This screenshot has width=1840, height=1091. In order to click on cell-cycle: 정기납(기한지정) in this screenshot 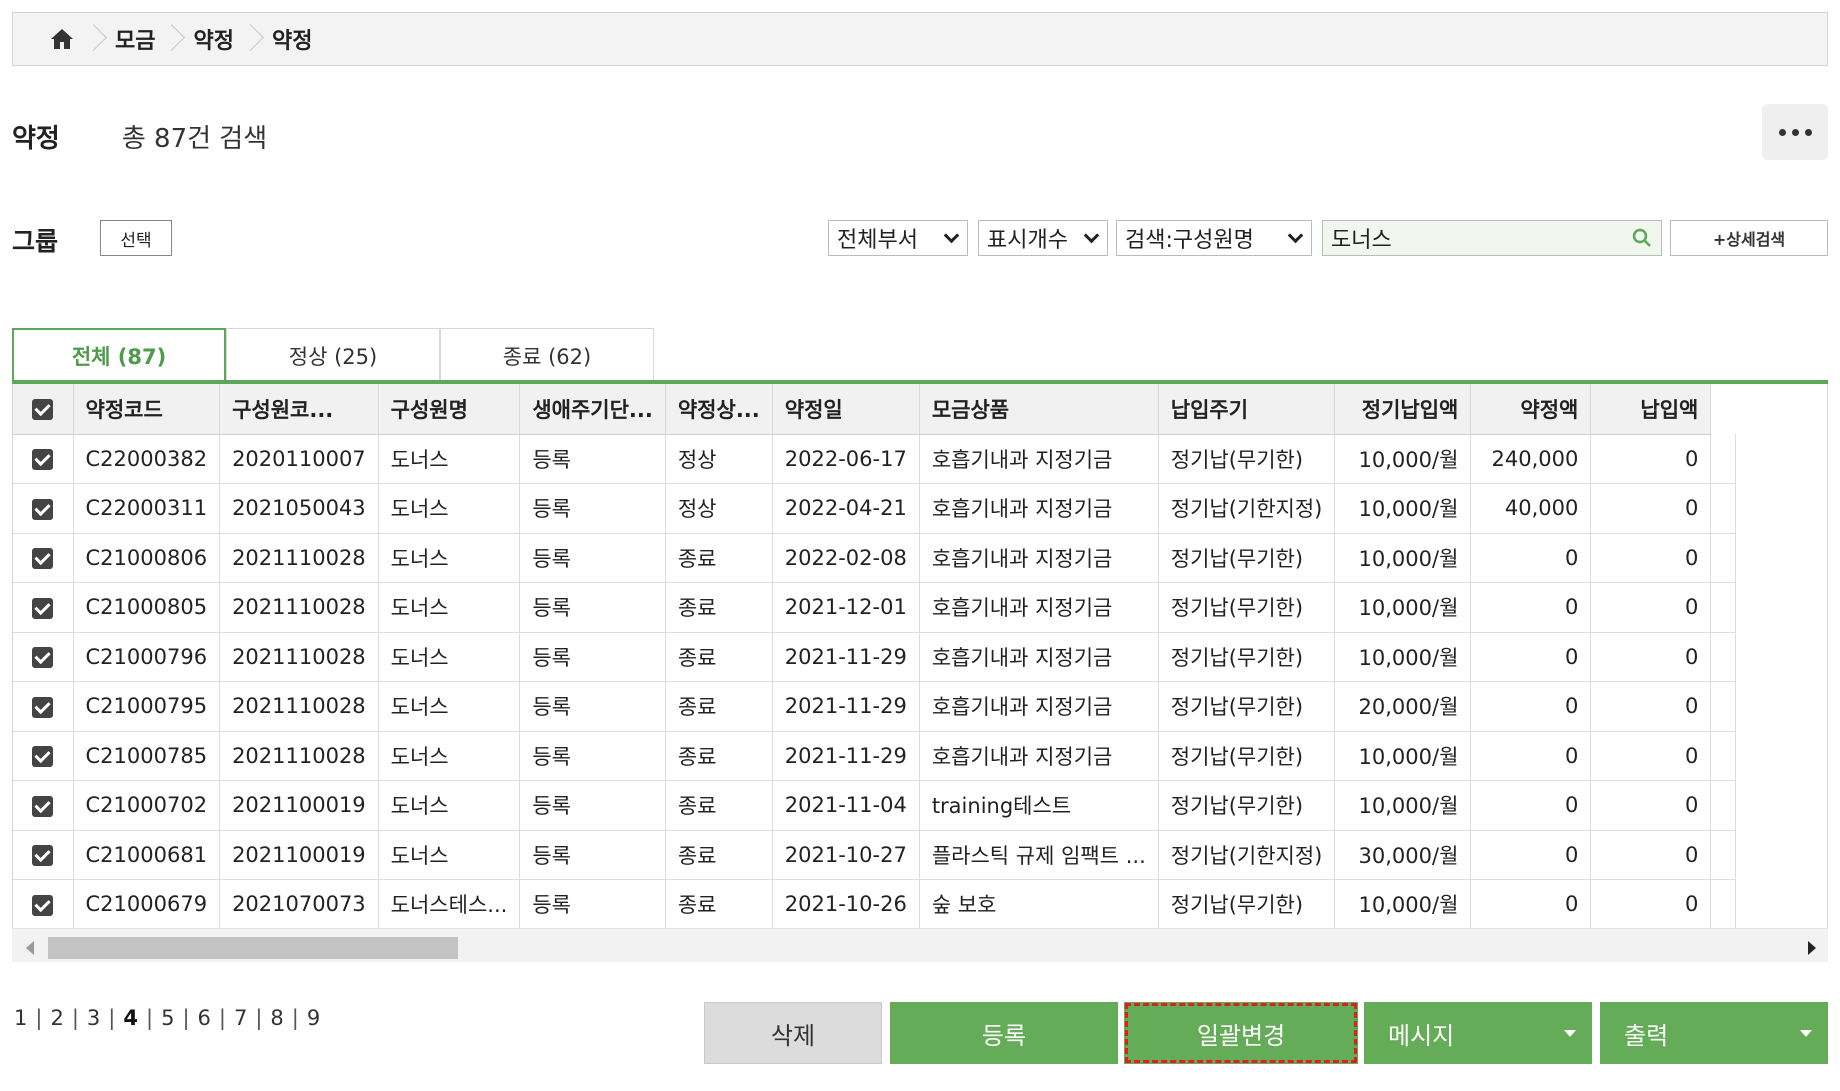, I will do `click(1247, 855)`.